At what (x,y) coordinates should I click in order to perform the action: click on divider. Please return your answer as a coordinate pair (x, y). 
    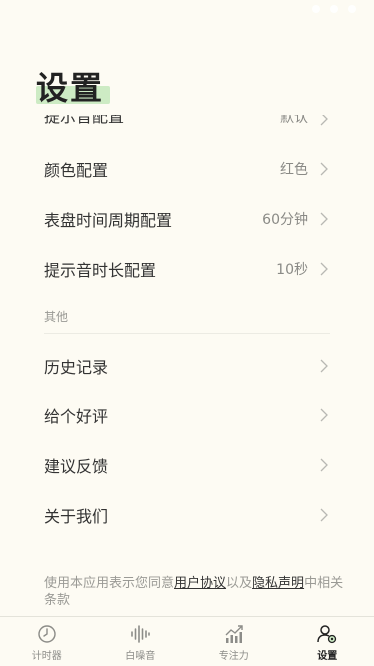
    Looking at the image, I should click on (187, 333).